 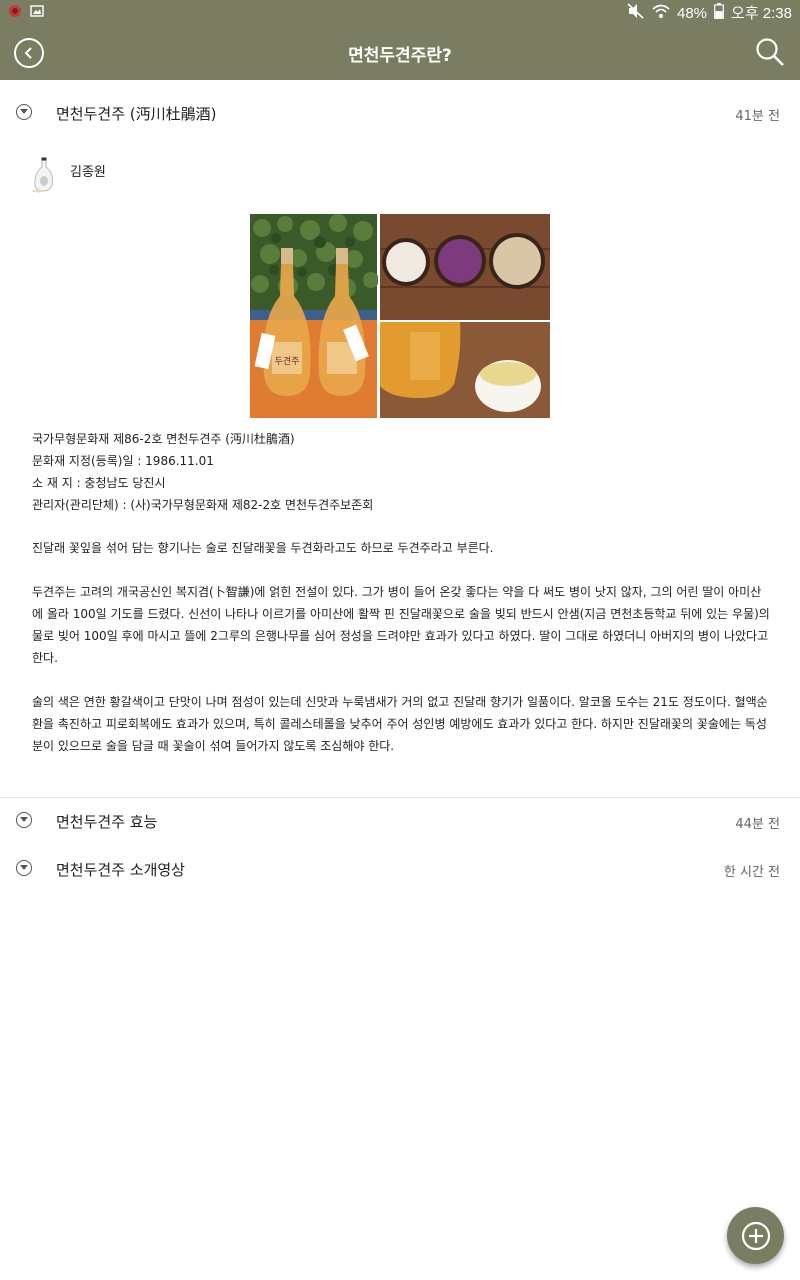 I want to click on info-line: 소 재 지 : 충청남도 당진시, so click(x=99, y=483).